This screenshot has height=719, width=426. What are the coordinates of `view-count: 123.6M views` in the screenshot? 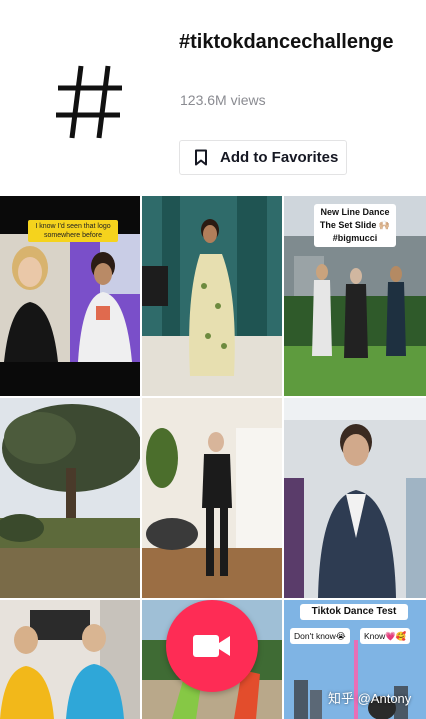 It's located at (223, 100).